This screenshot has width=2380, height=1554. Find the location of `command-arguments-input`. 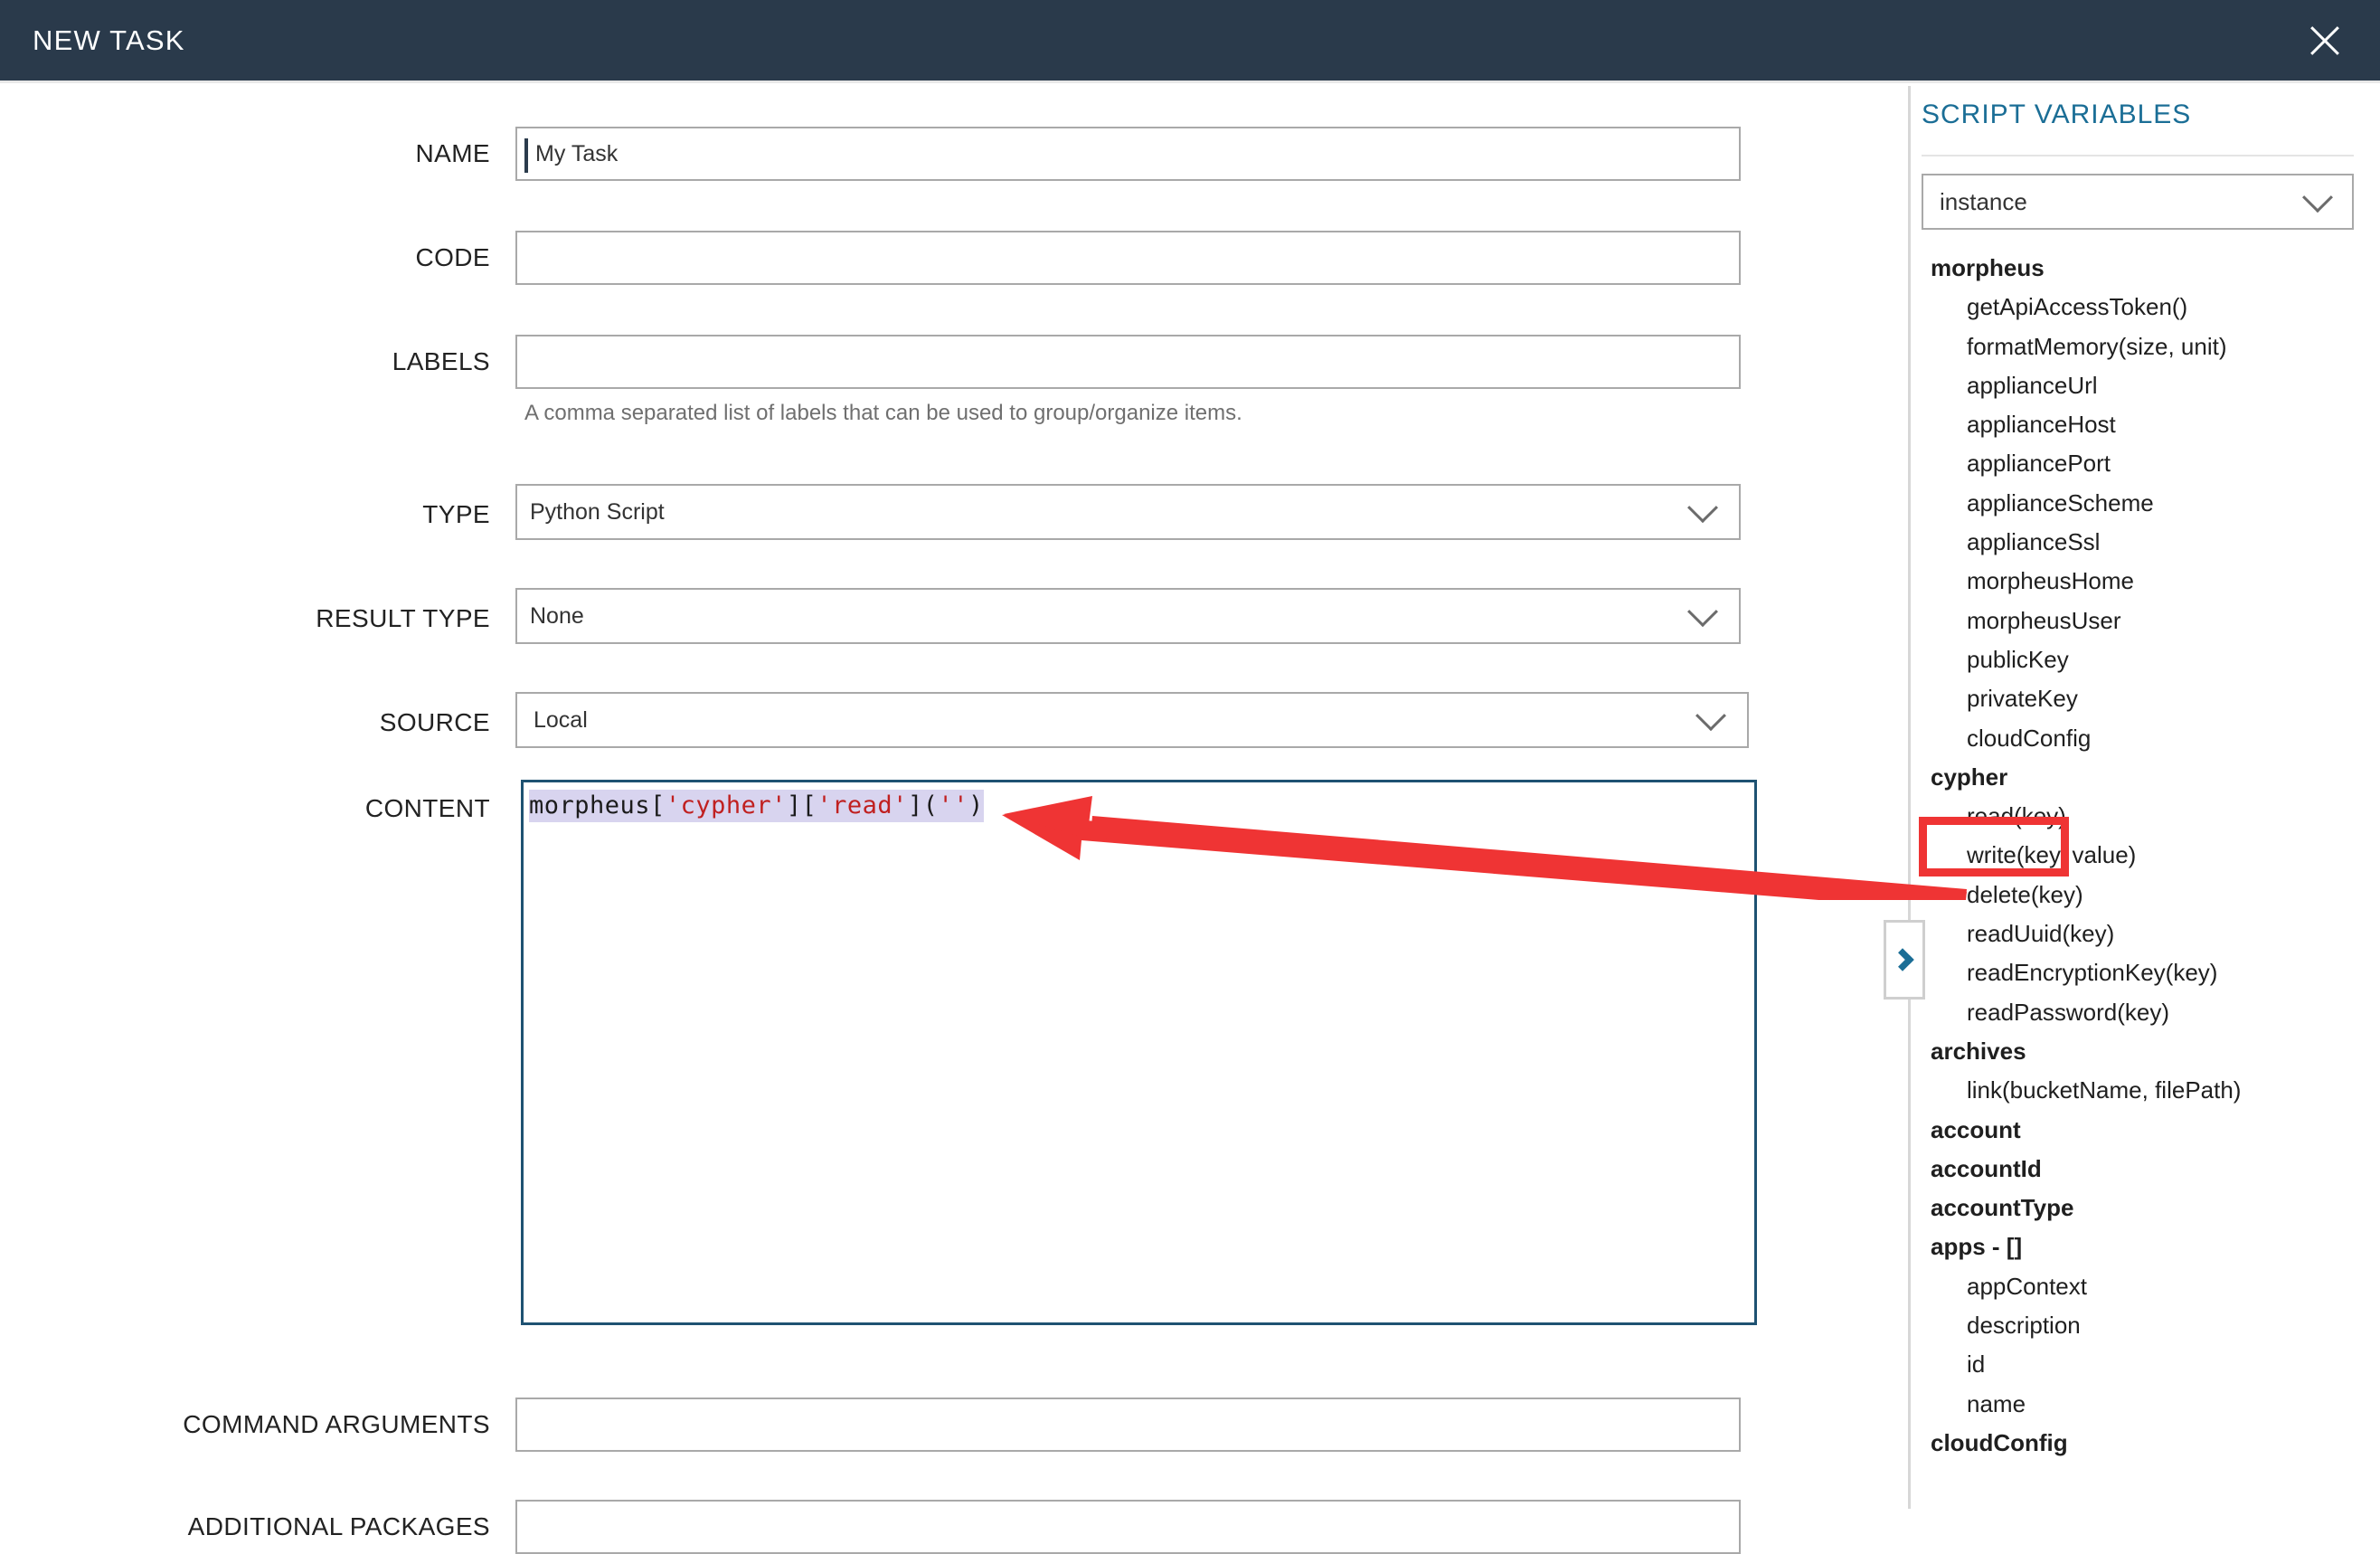

command-arguments-input is located at coordinates (1128, 1425).